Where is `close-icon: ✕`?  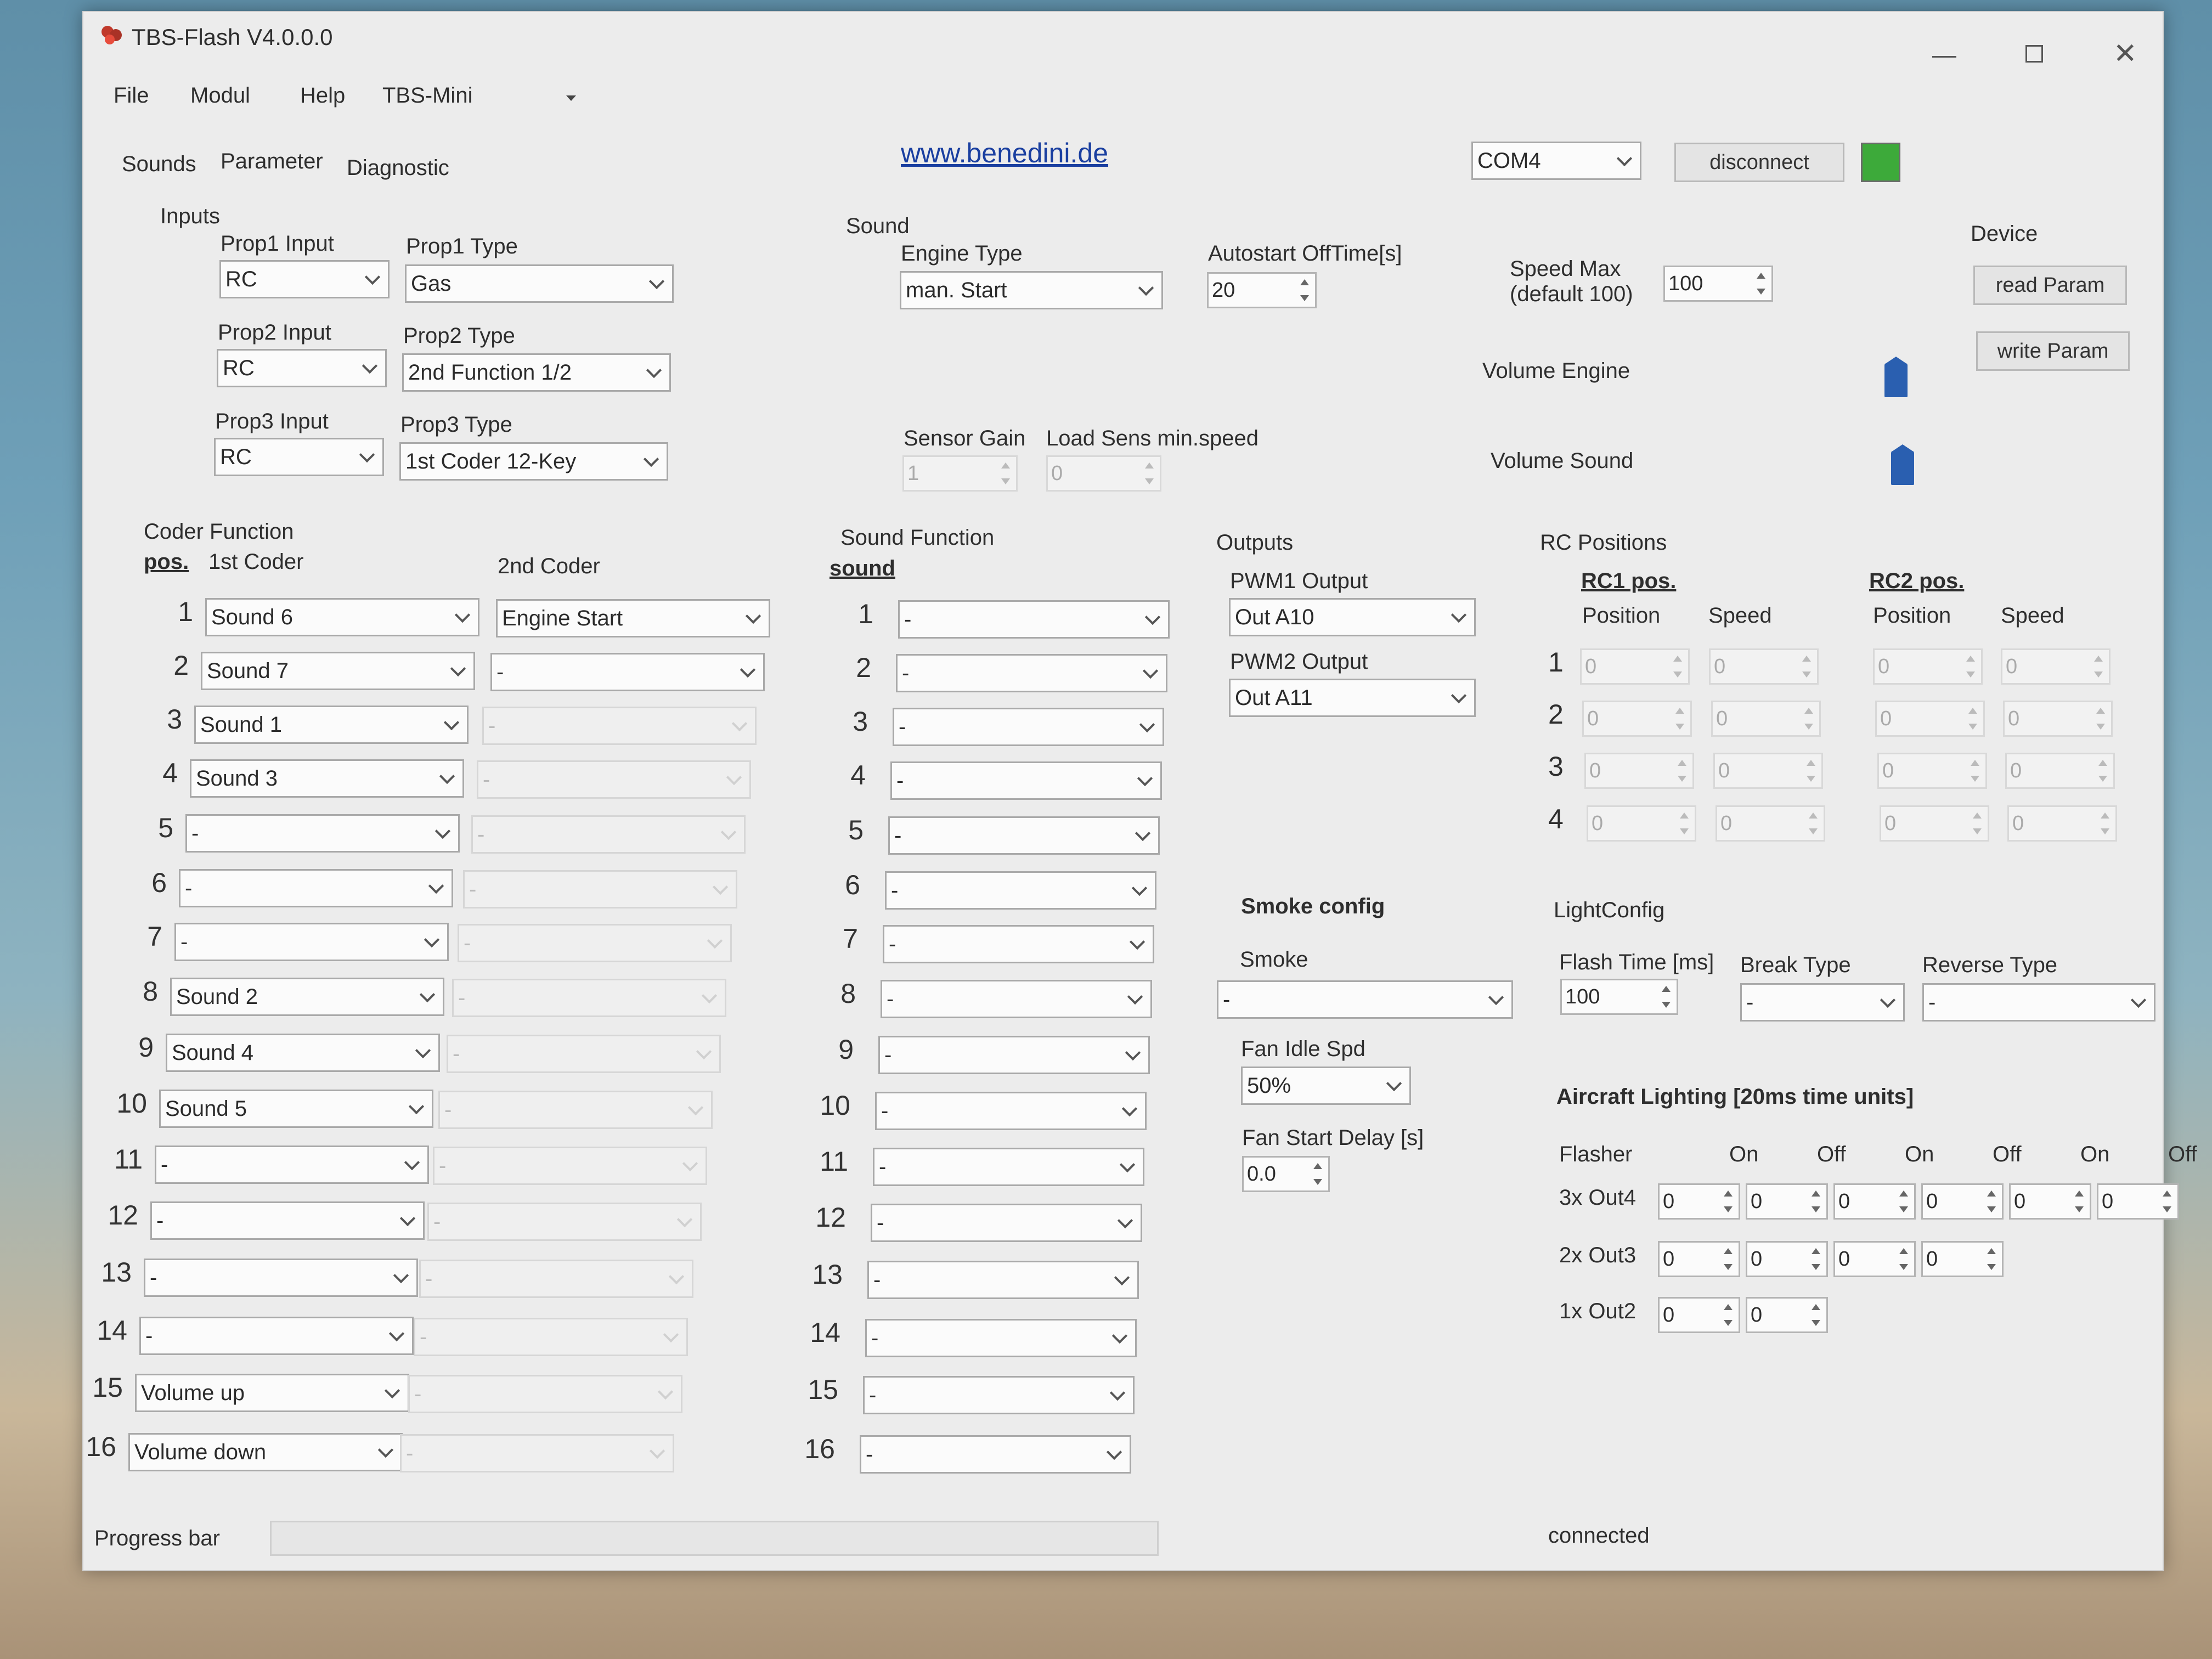 close-icon: ✕ is located at coordinates (2125, 54).